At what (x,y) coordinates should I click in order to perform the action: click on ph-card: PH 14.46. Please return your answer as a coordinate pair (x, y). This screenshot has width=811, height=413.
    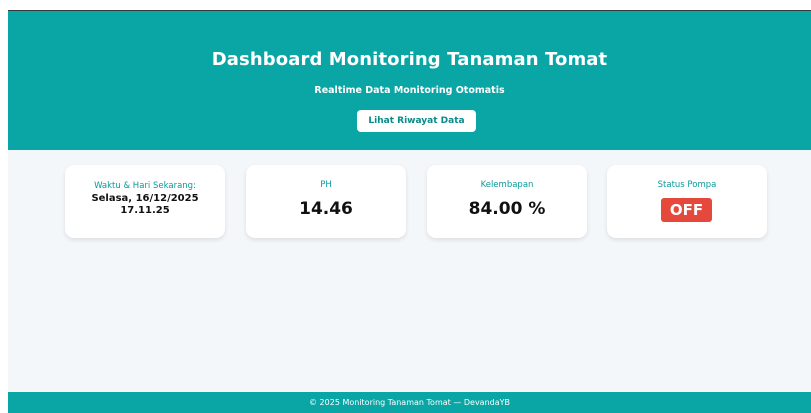
    Looking at the image, I should click on (326, 201).